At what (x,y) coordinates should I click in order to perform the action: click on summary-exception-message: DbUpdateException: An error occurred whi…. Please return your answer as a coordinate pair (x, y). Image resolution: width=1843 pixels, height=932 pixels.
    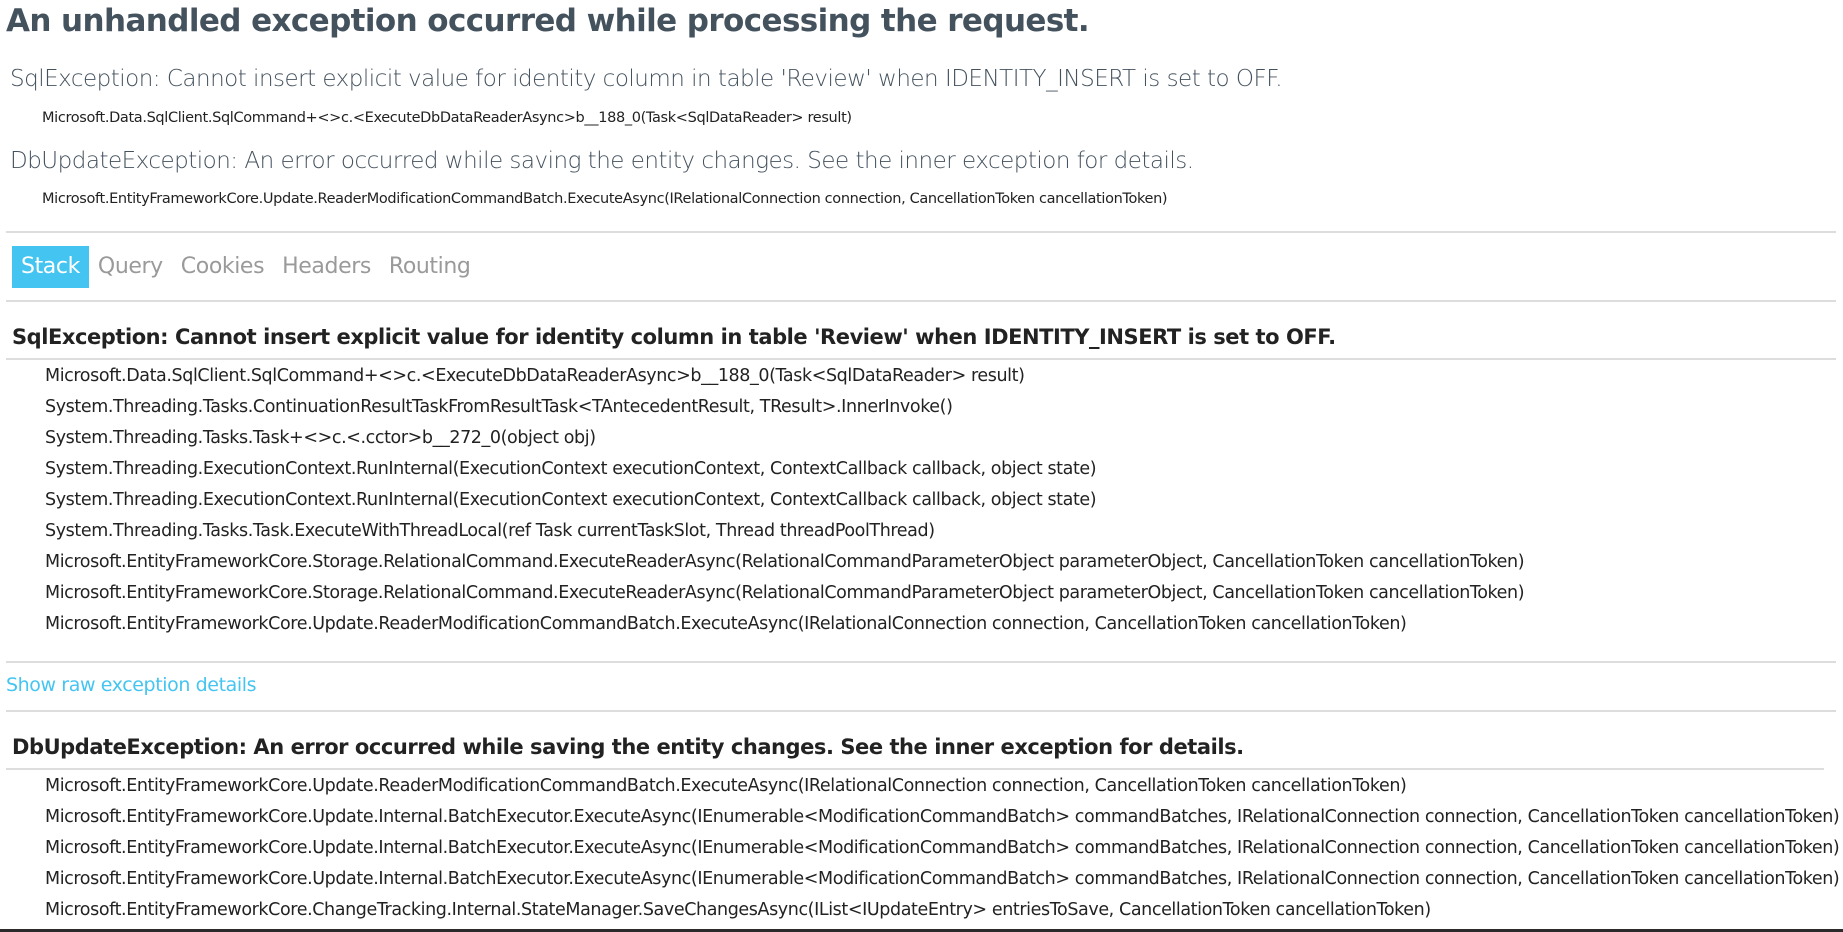
    Looking at the image, I should click on (602, 161).